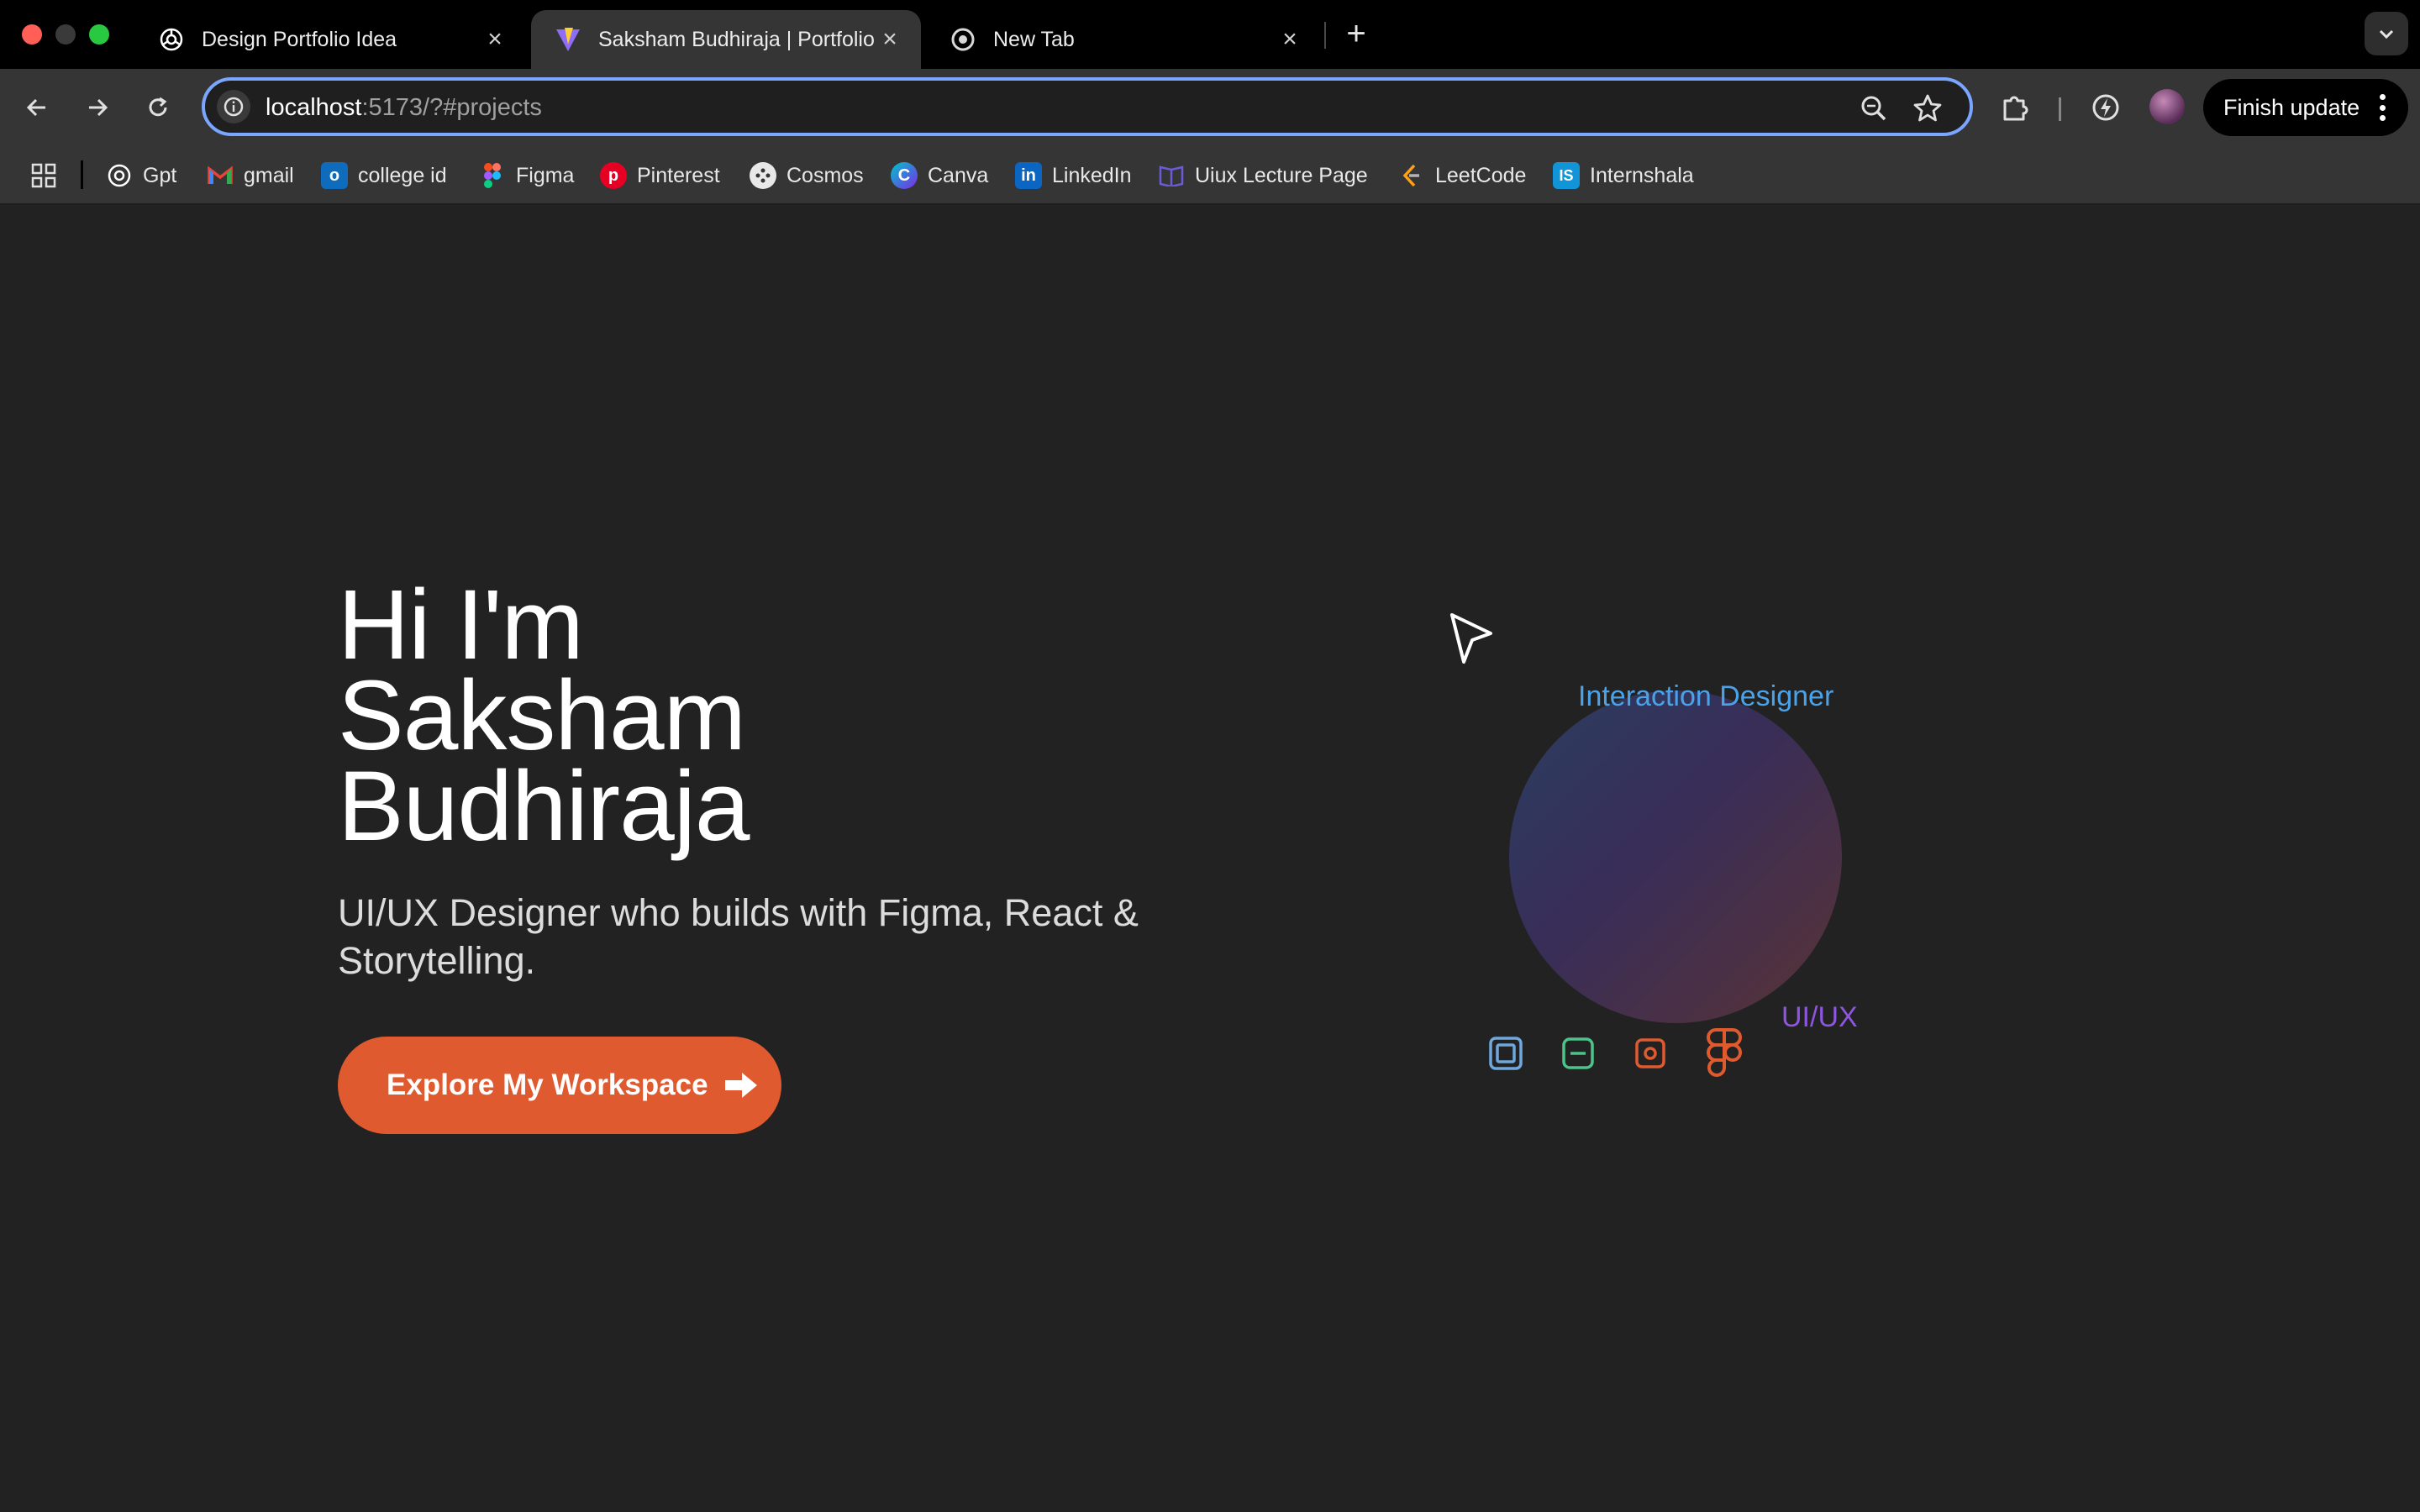 Image resolution: width=2420 pixels, height=1512 pixels. What do you see at coordinates (2060, 109) in the screenshot?
I see `toolbar-divider` at bounding box center [2060, 109].